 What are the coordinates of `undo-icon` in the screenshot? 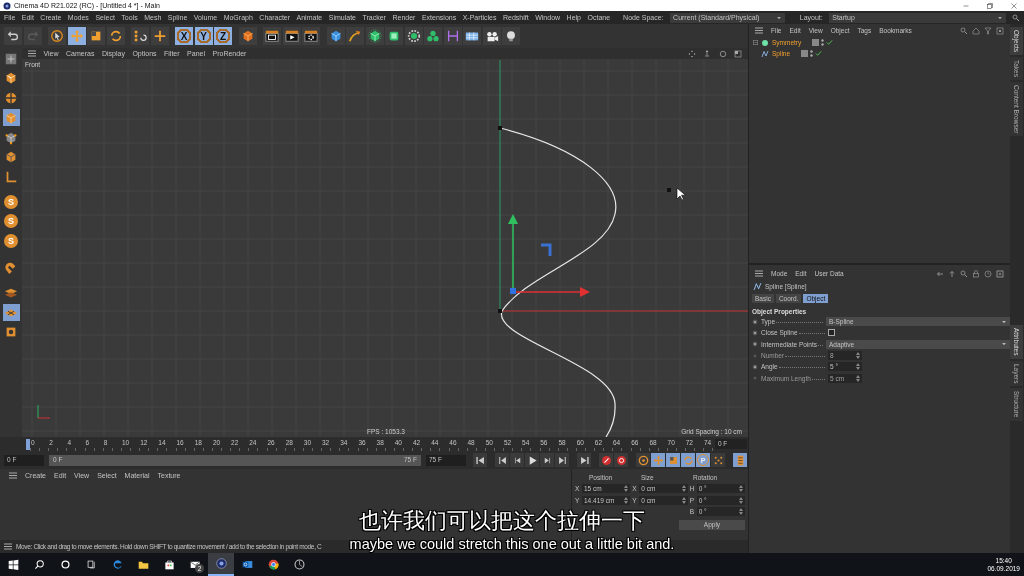 It's located at (13, 36).